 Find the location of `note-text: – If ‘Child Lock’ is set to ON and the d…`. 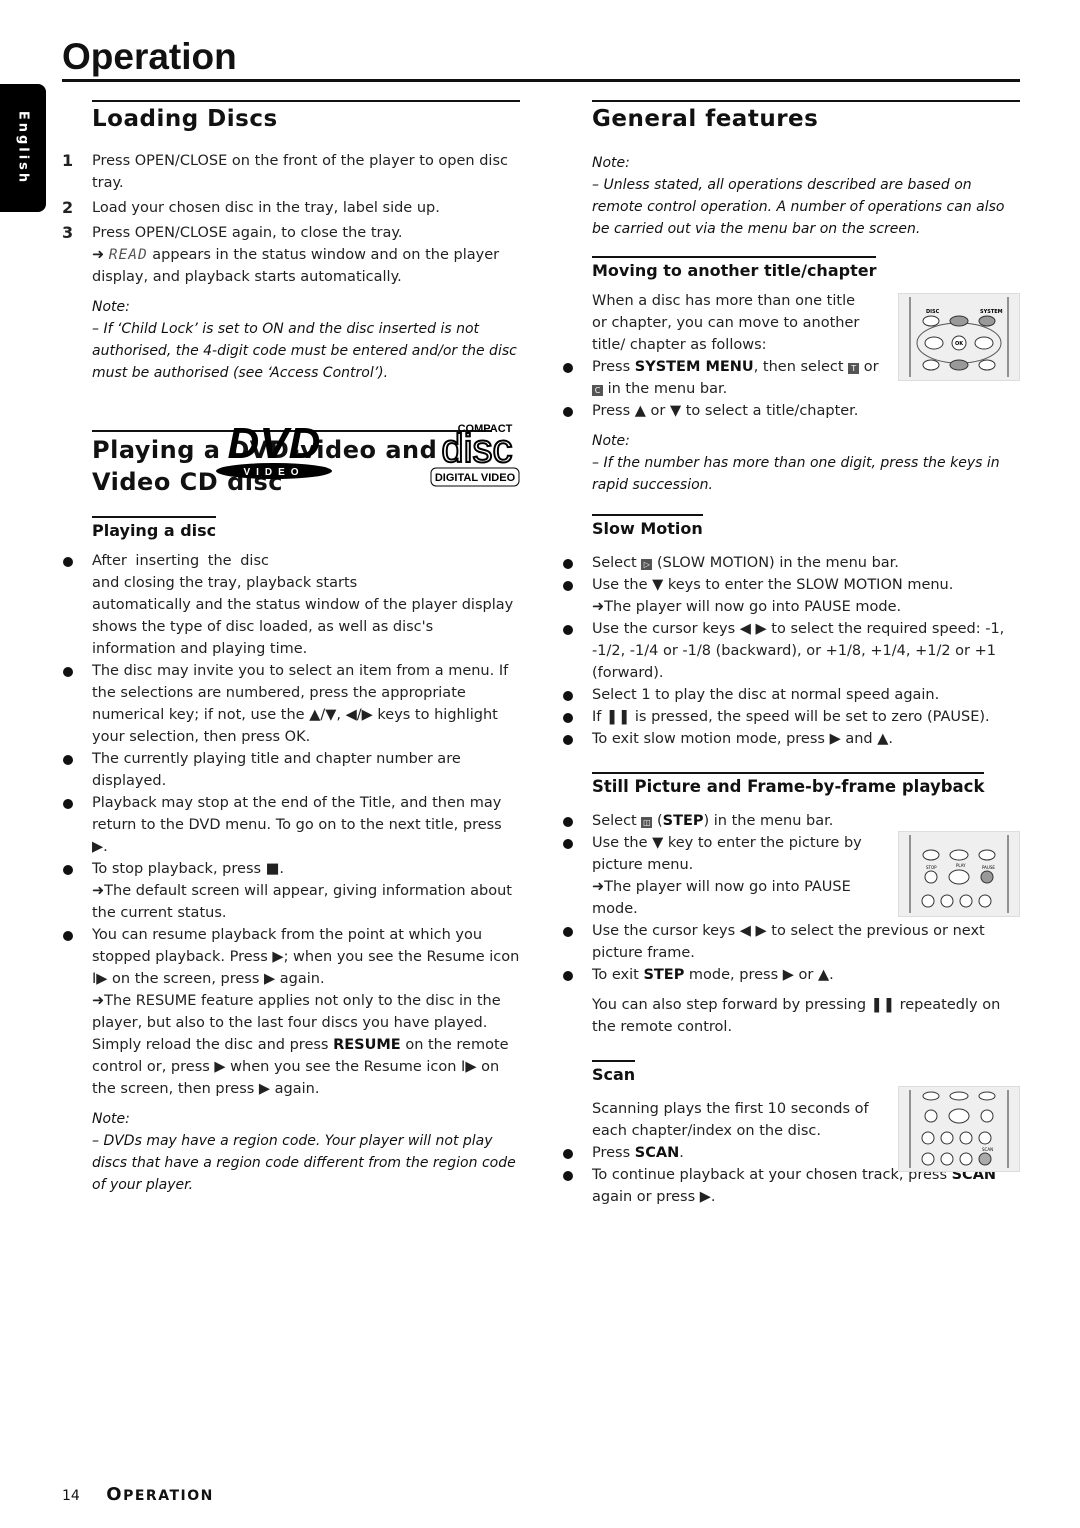

note-text: – If ‘Child Lock’ is set to ON and the d… is located at coordinates (304, 351).